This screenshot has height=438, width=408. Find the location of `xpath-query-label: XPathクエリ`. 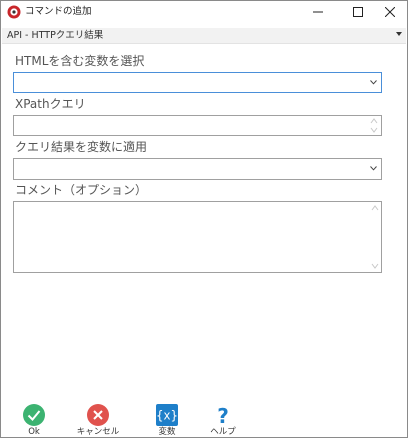

xpath-query-label: XPathクエリ is located at coordinates (50, 104).